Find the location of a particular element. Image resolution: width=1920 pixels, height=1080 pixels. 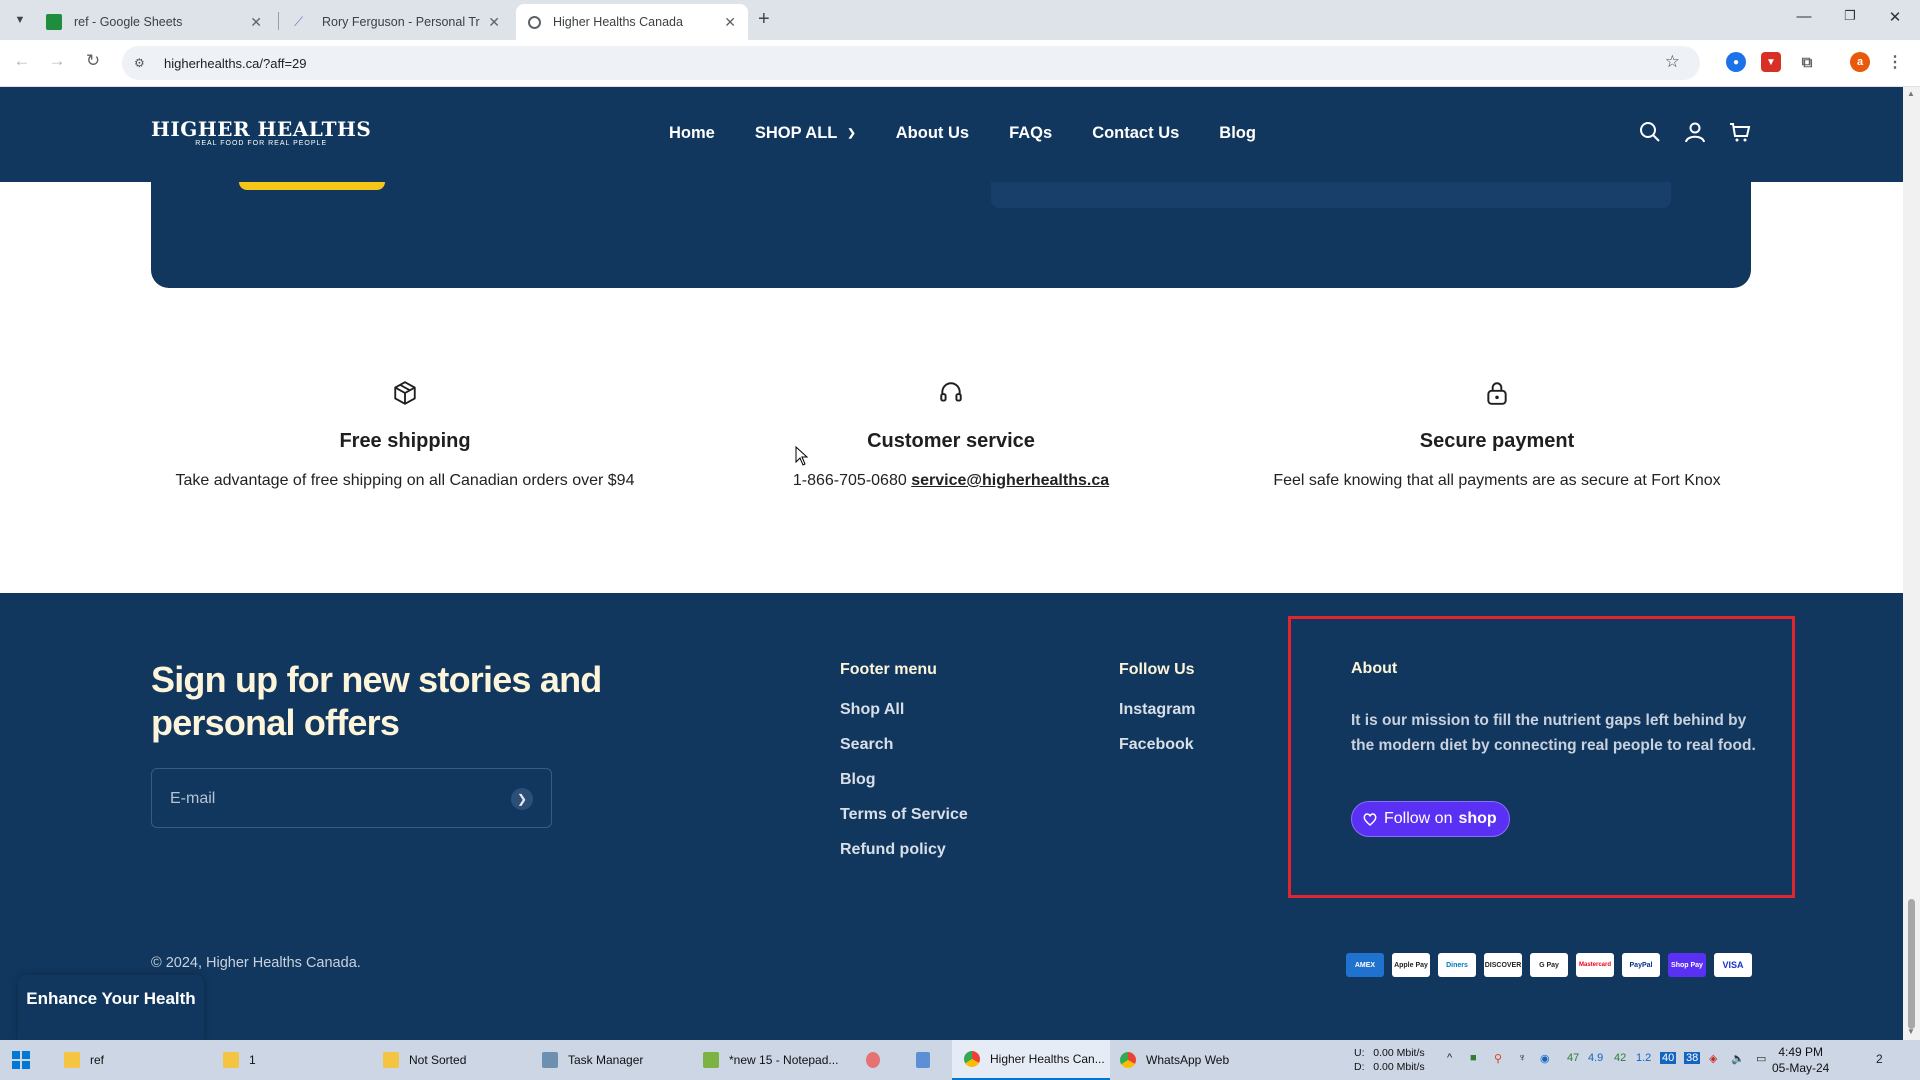

footer-link-blog: Blog is located at coordinates (904, 780).